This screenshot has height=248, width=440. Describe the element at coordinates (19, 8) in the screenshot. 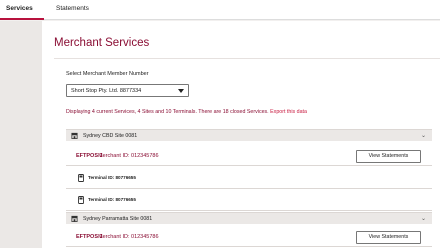

I see `tab-services: Services` at that location.